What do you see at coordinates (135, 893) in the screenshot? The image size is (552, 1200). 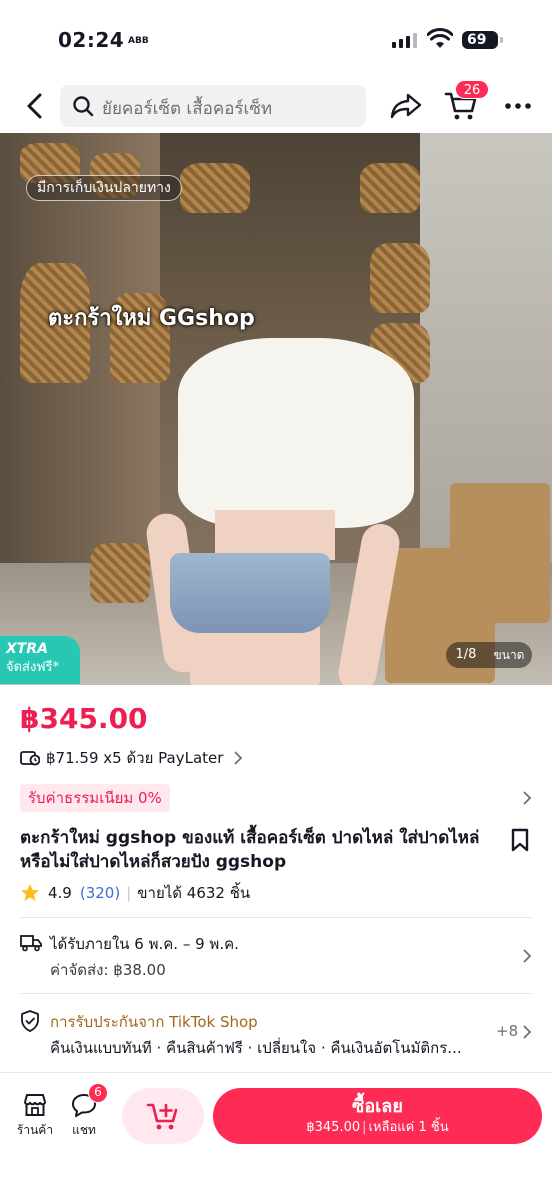 I see `rating-row: 4.9 (320) | ขายได้ 4632 ชิ้น` at bounding box center [135, 893].